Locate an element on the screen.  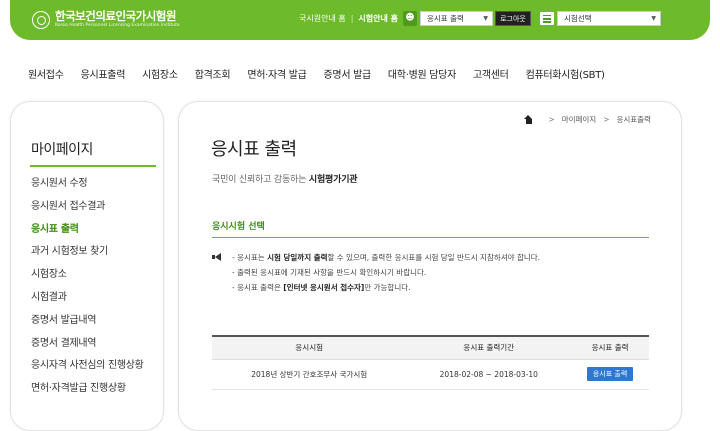
print-period-cell: 2018-02-08 ~ 2018-03-10 is located at coordinates (489, 374).